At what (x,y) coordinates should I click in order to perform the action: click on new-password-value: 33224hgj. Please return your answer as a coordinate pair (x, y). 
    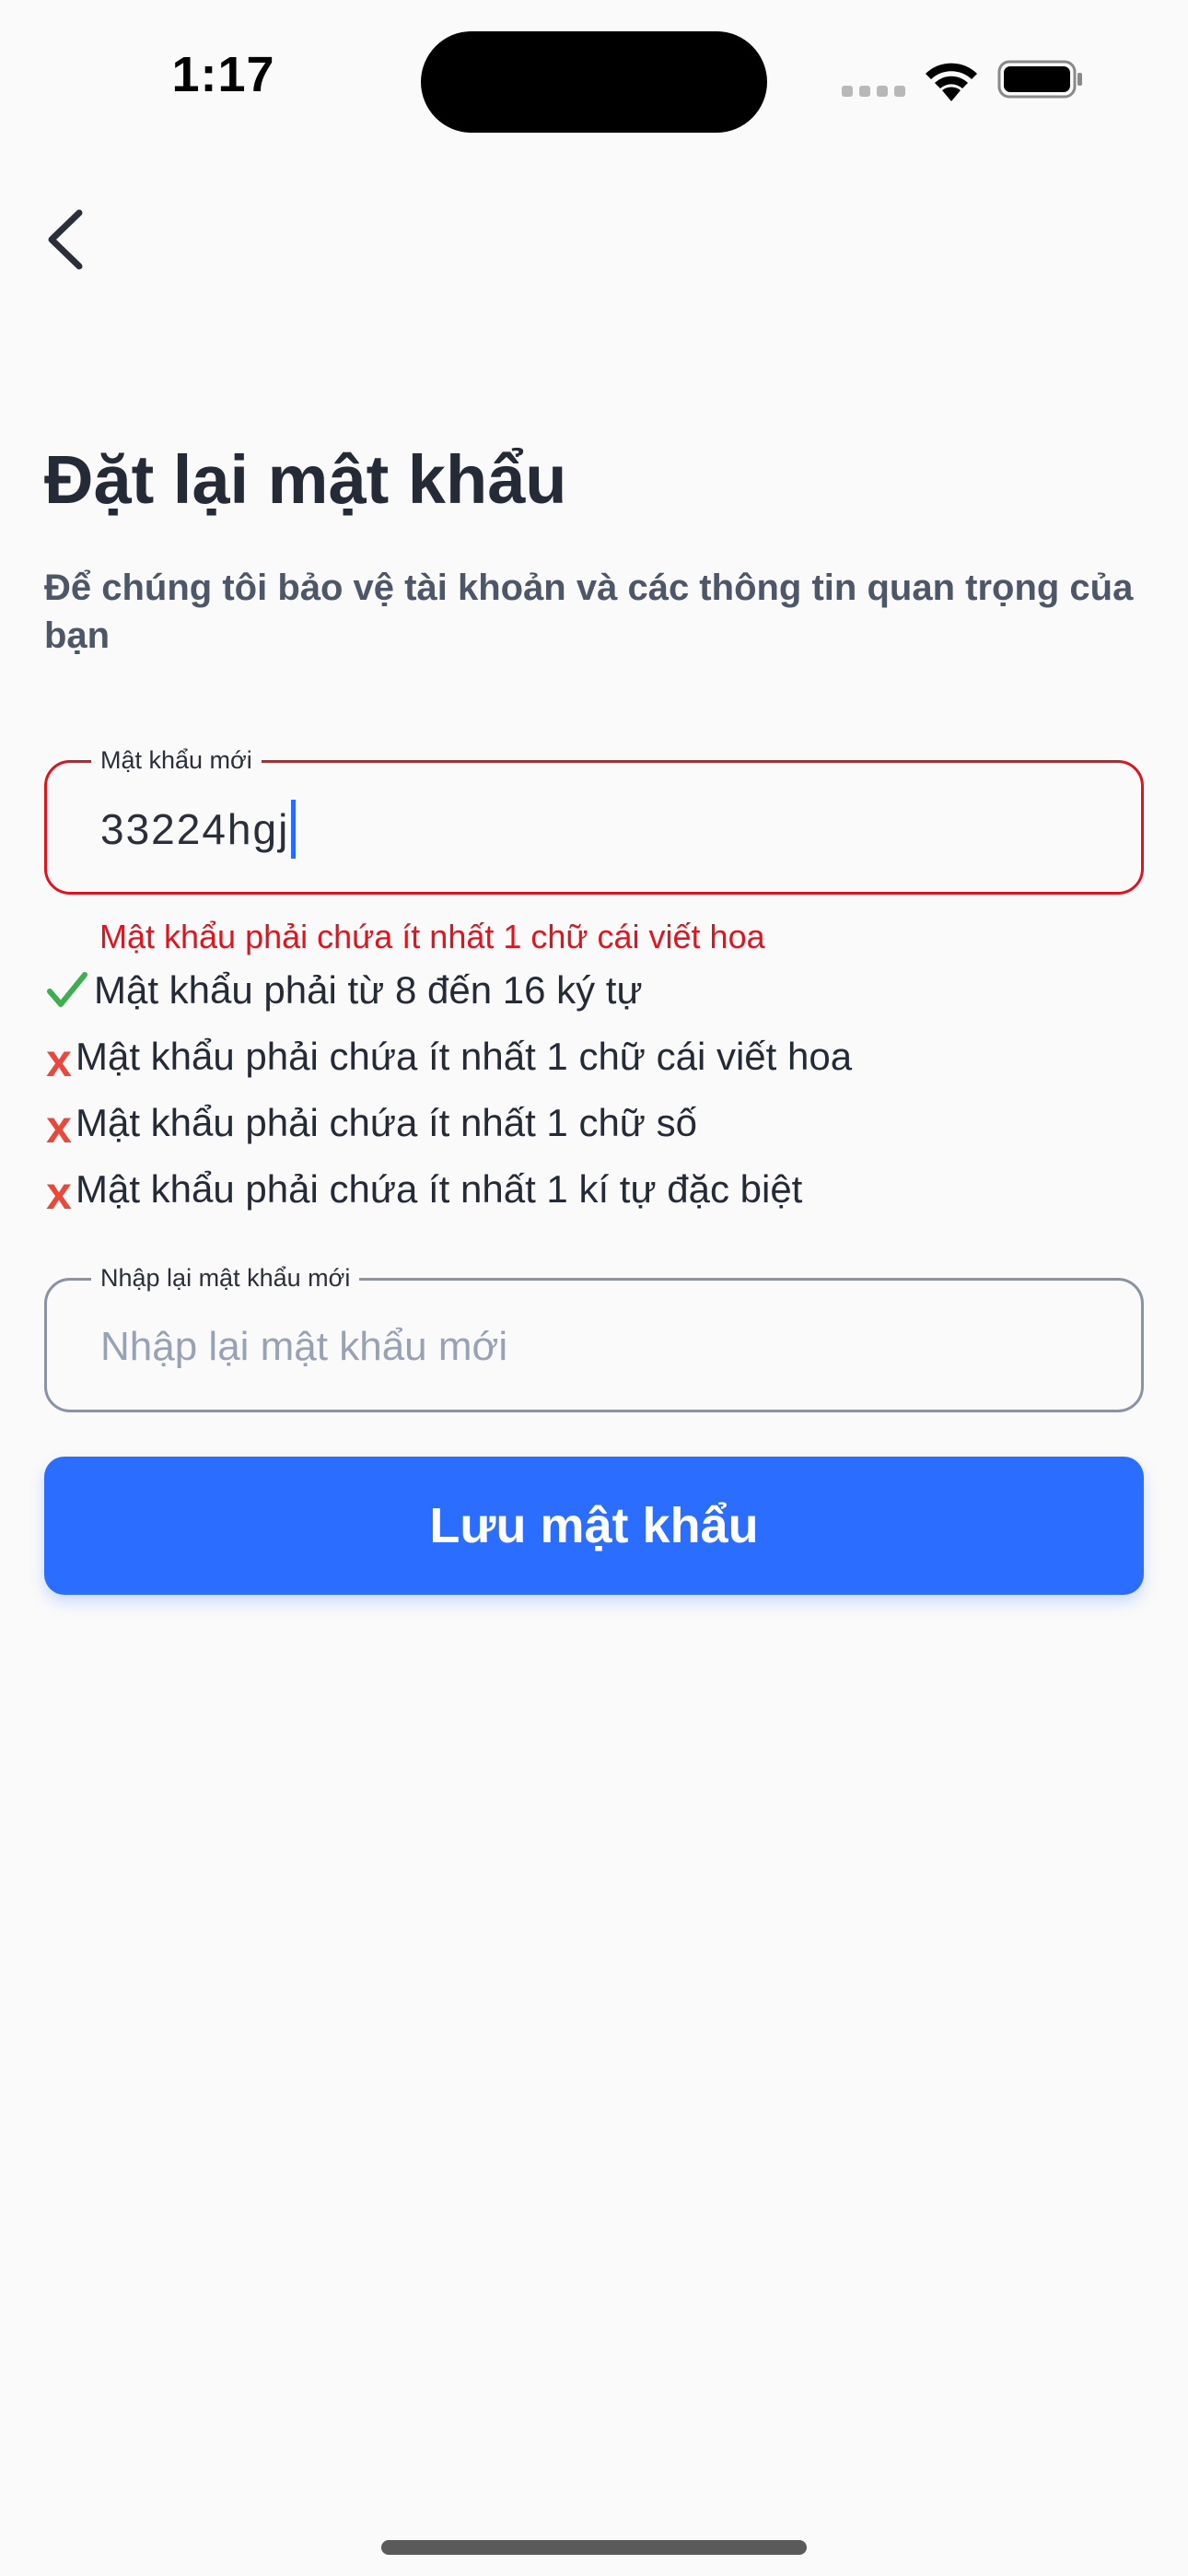
    Looking at the image, I should click on (195, 829).